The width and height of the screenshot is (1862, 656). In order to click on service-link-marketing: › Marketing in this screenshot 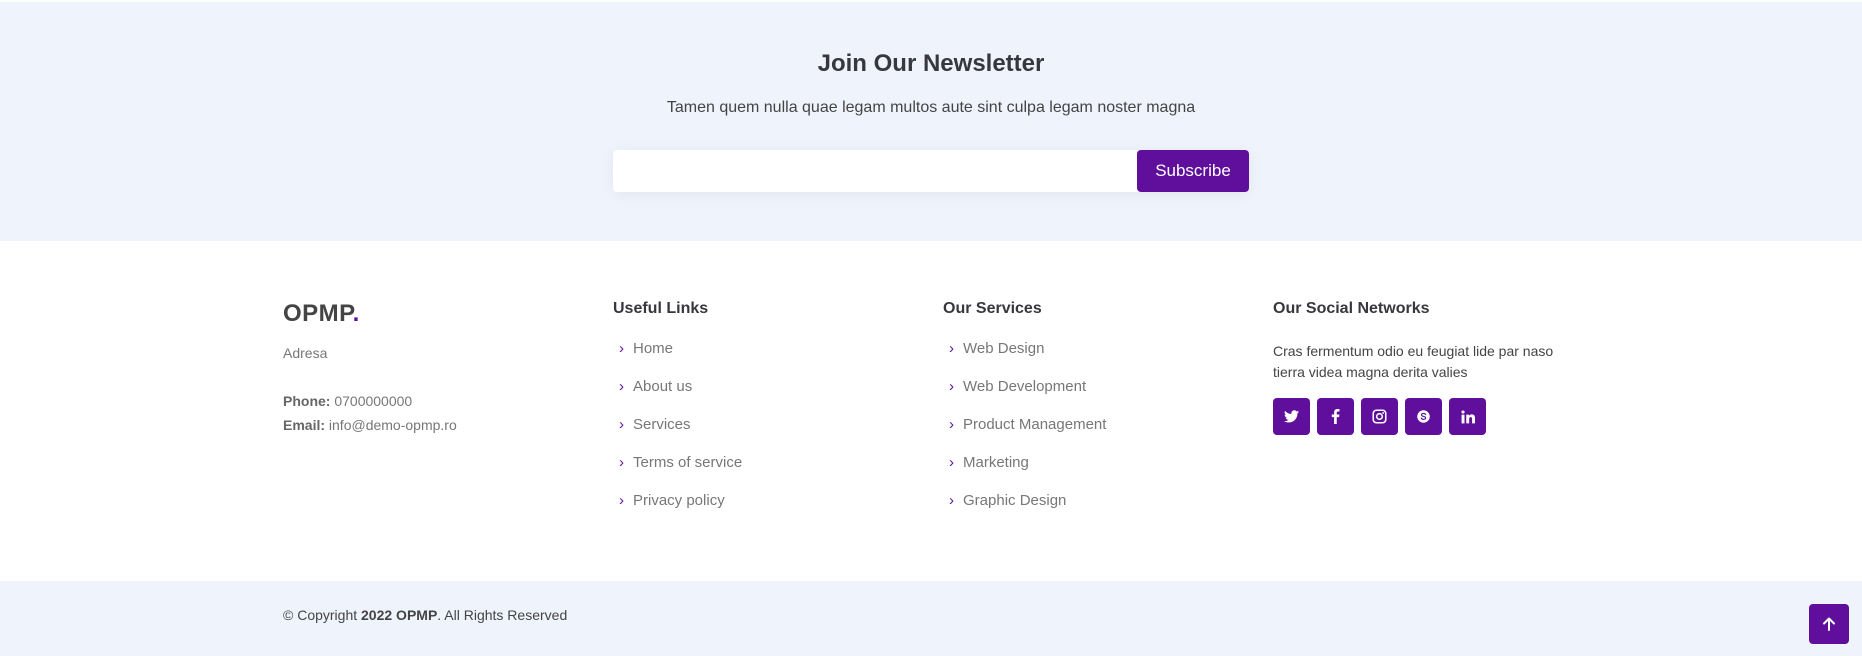, I will do `click(1024, 471)`.